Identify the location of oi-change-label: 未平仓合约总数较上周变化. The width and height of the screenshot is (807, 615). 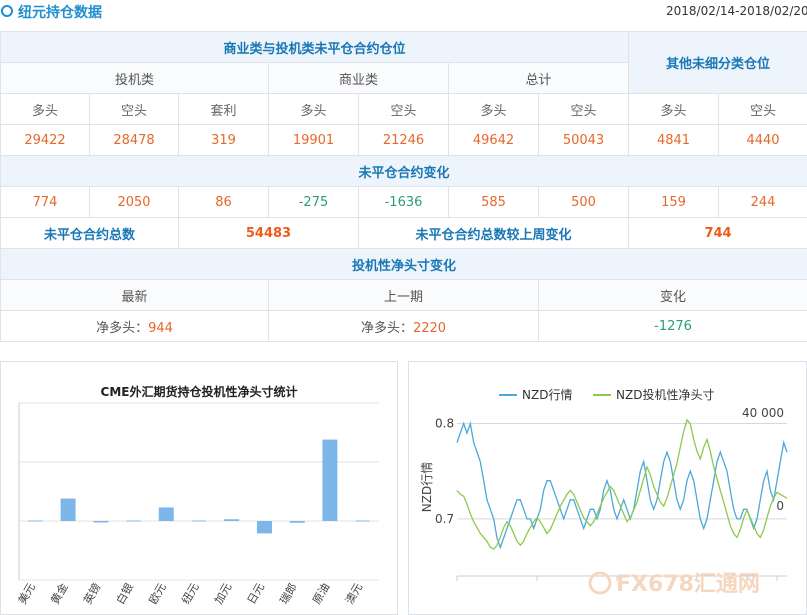
(493, 233).